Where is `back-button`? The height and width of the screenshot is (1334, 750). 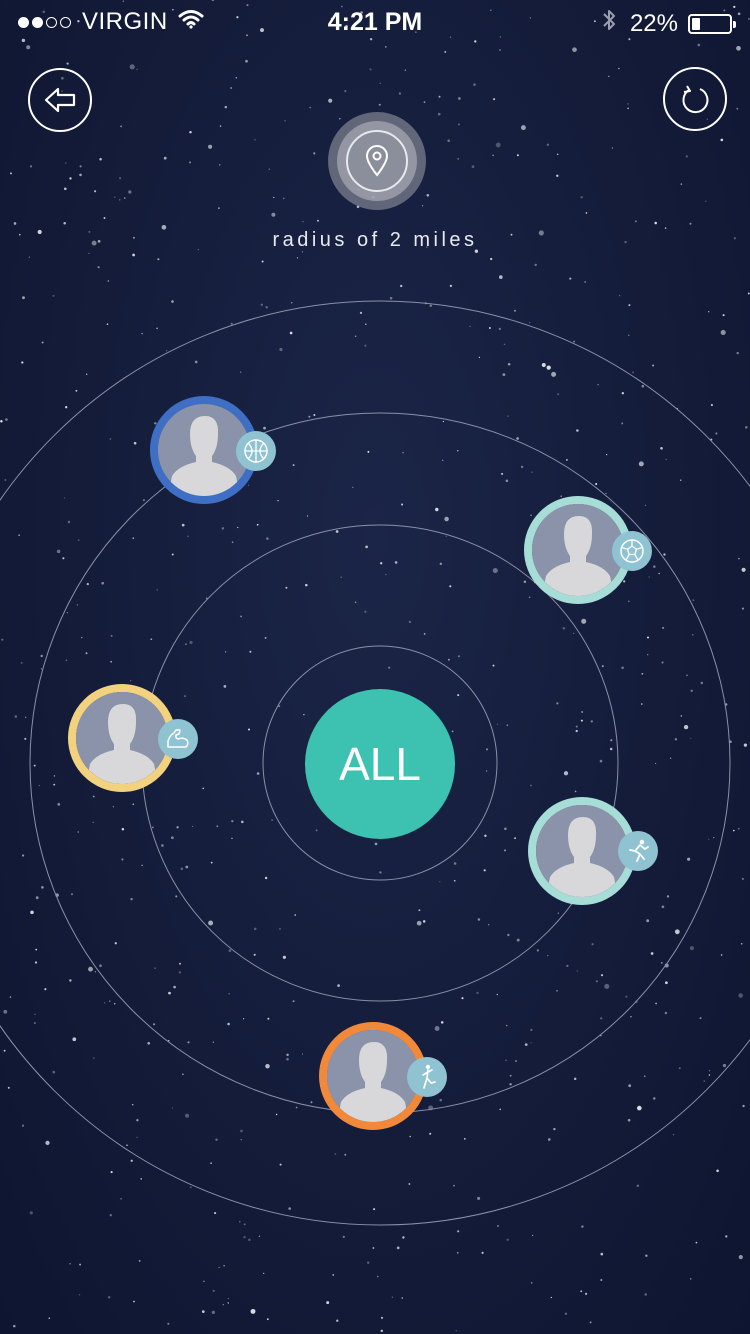
back-button is located at coordinates (60, 100).